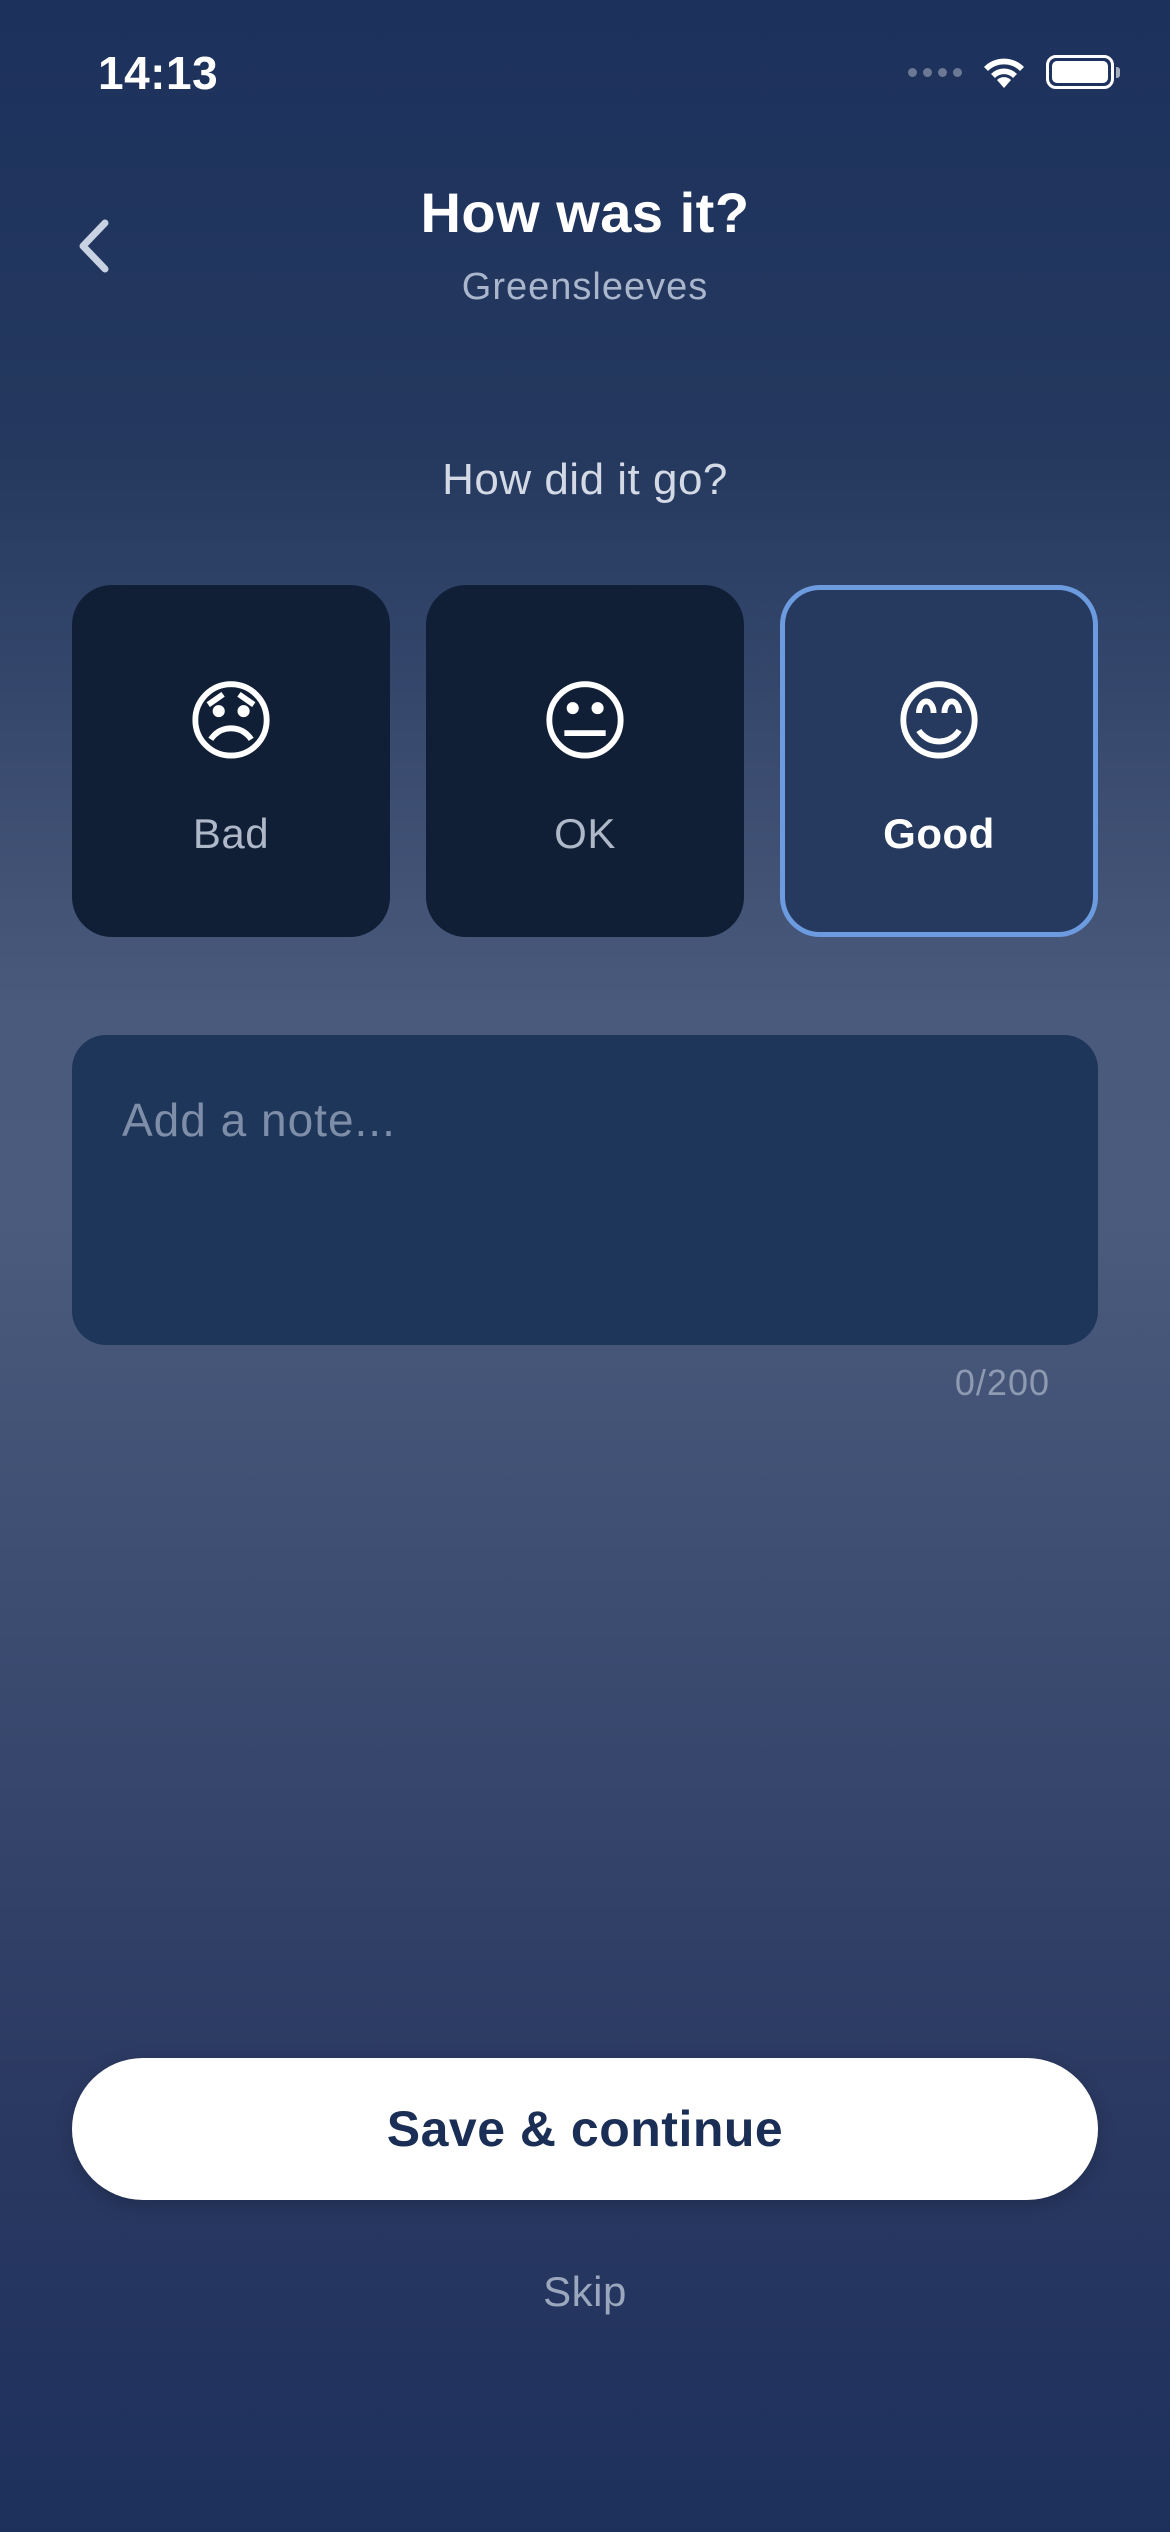 The height and width of the screenshot is (2532, 1170). I want to click on rating-option-ok: 😐 OK, so click(585, 761).